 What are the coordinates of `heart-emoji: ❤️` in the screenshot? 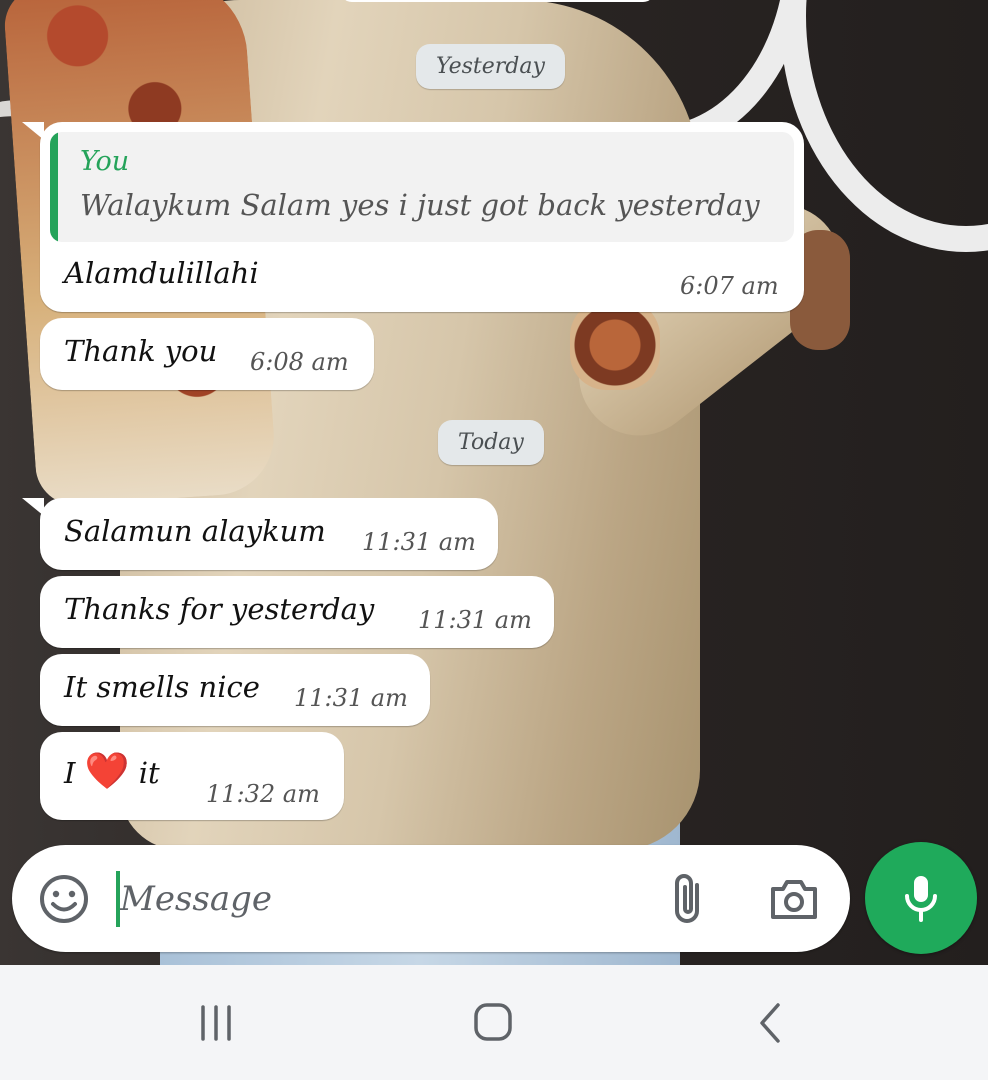 It's located at (107, 771).